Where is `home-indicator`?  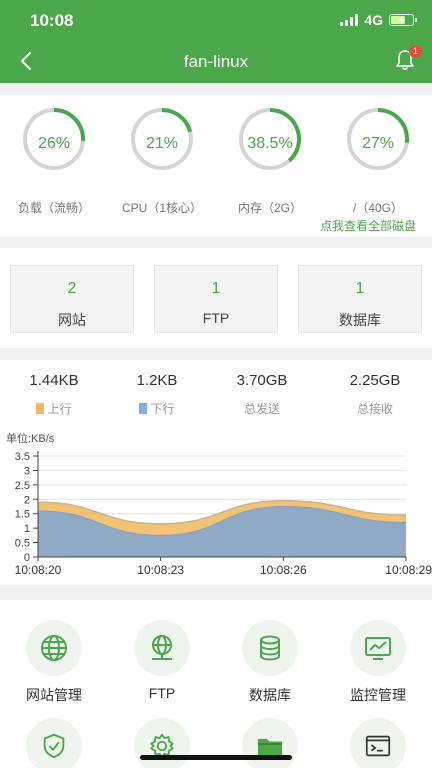
home-indicator is located at coordinates (216, 757).